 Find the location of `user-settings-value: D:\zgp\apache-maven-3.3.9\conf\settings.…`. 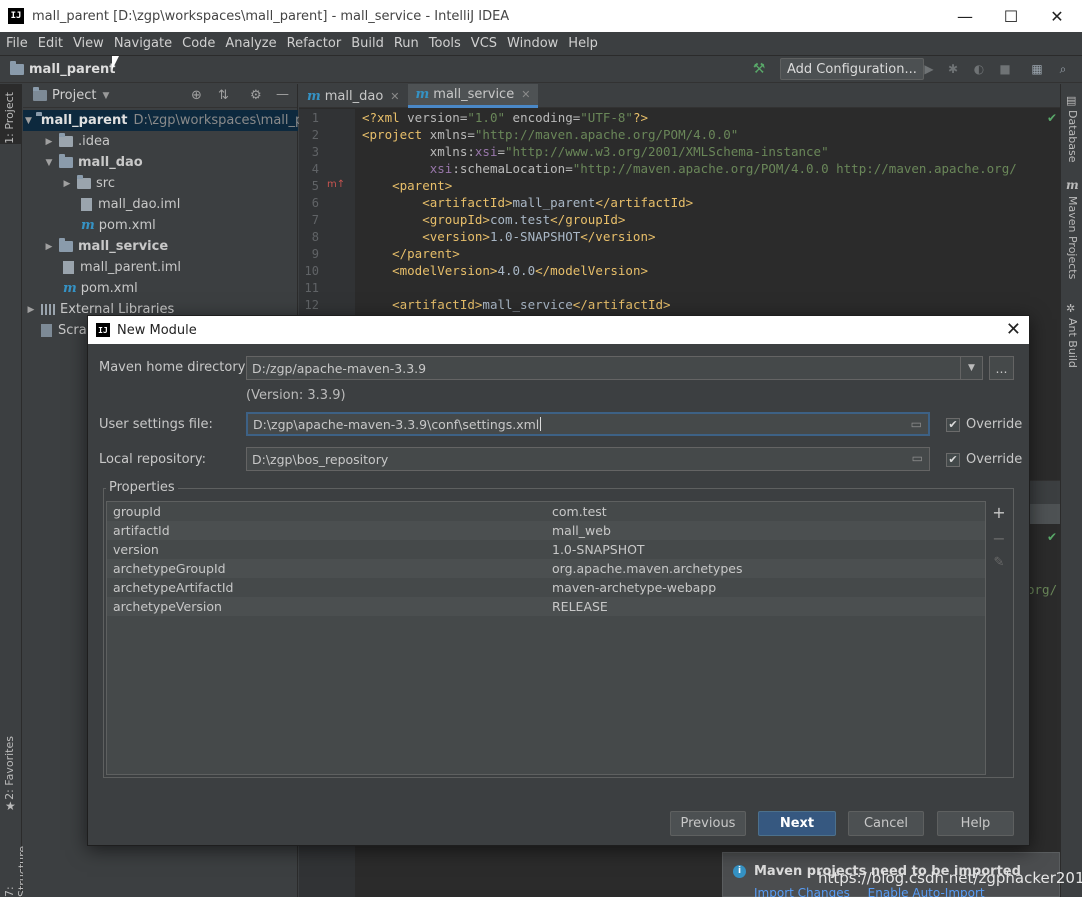

user-settings-value: D:\zgp\apache-maven-3.3.9\conf\settings.… is located at coordinates (396, 424).